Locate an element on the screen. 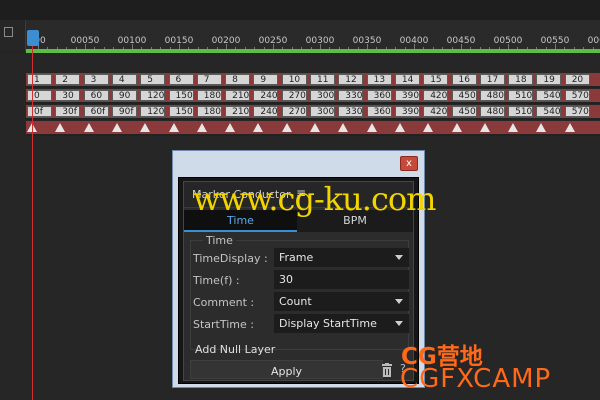 The height and width of the screenshot is (400, 600). marker: 210f is located at coordinates (238, 111).